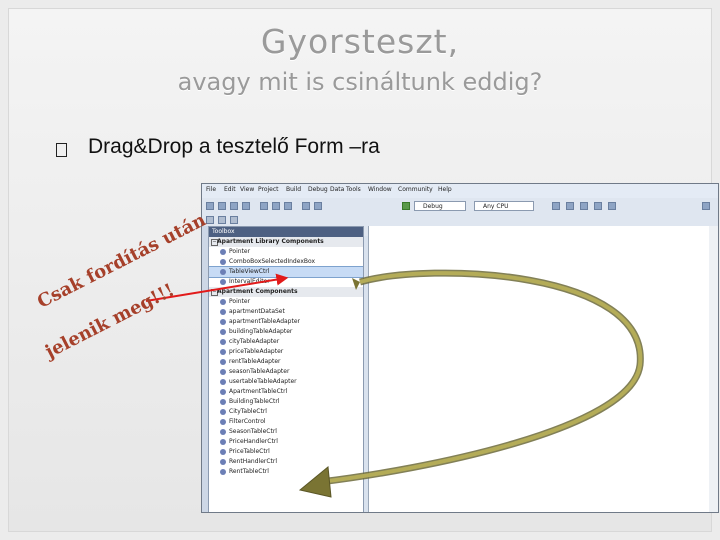 Image resolution: width=720 pixels, height=540 pixels. Describe the element at coordinates (286, 352) in the screenshot. I see `toolbox-item: priceTableAdapter` at that location.